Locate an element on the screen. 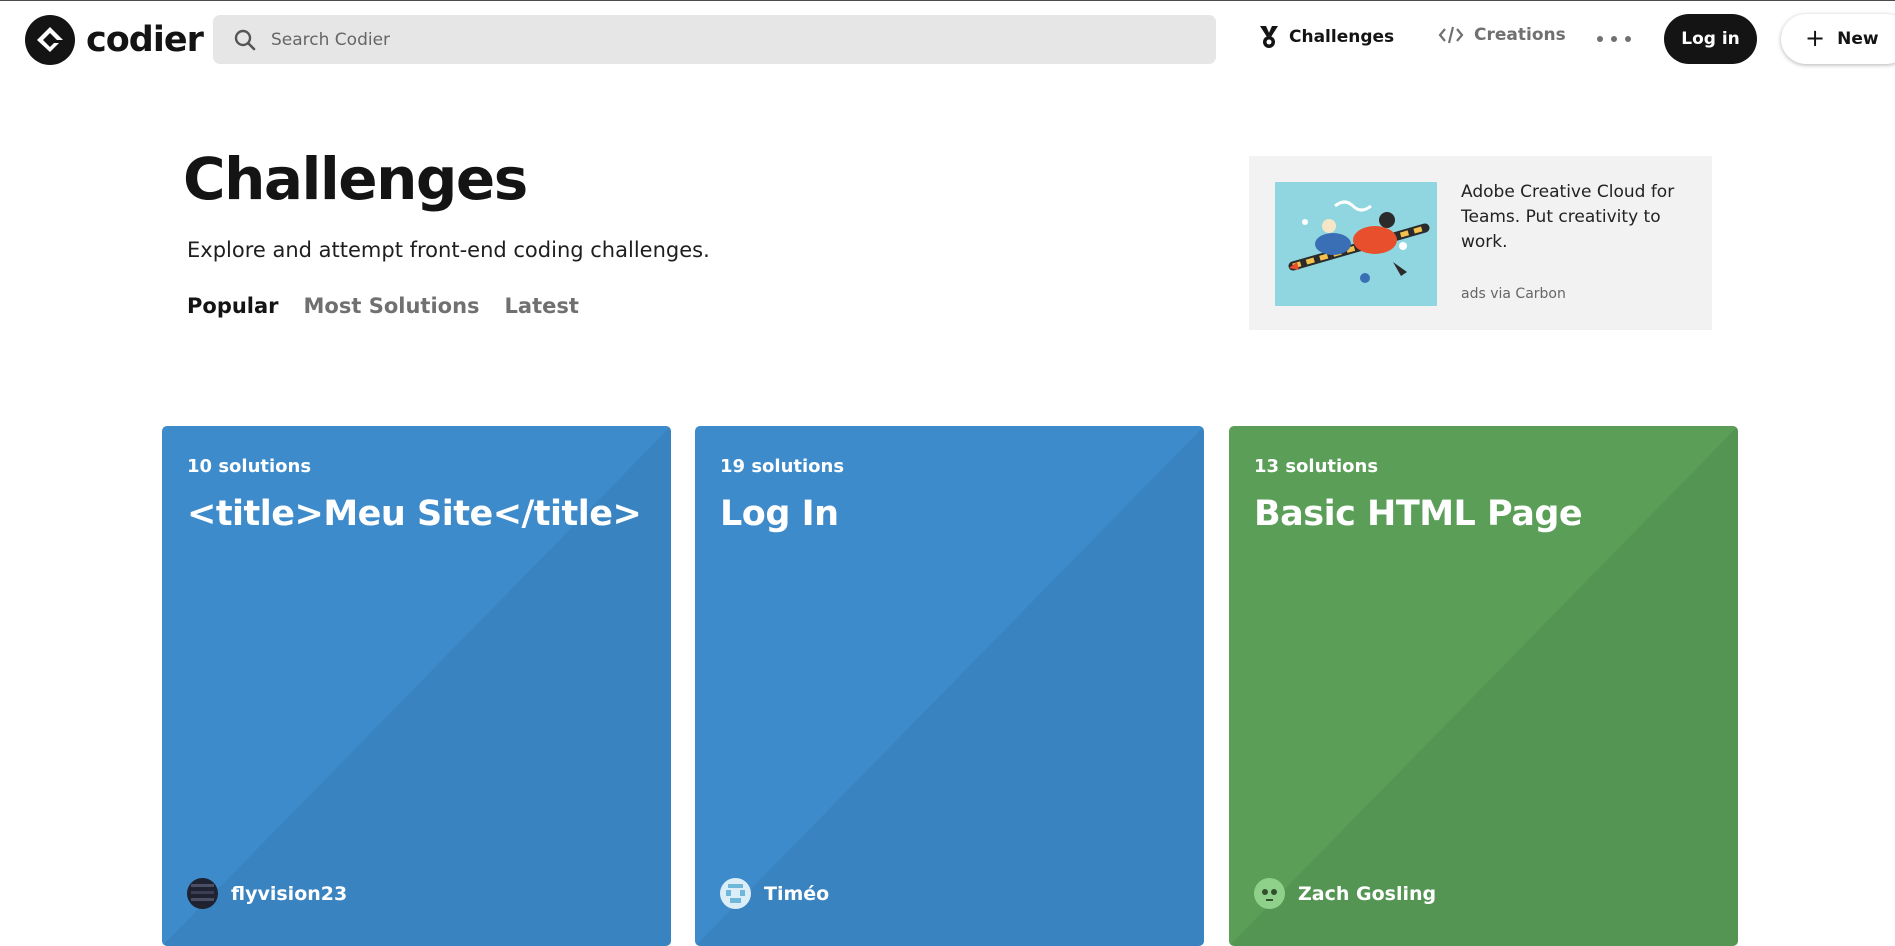 This screenshot has width=1895, height=946. codier-logo-icon is located at coordinates (50, 40).